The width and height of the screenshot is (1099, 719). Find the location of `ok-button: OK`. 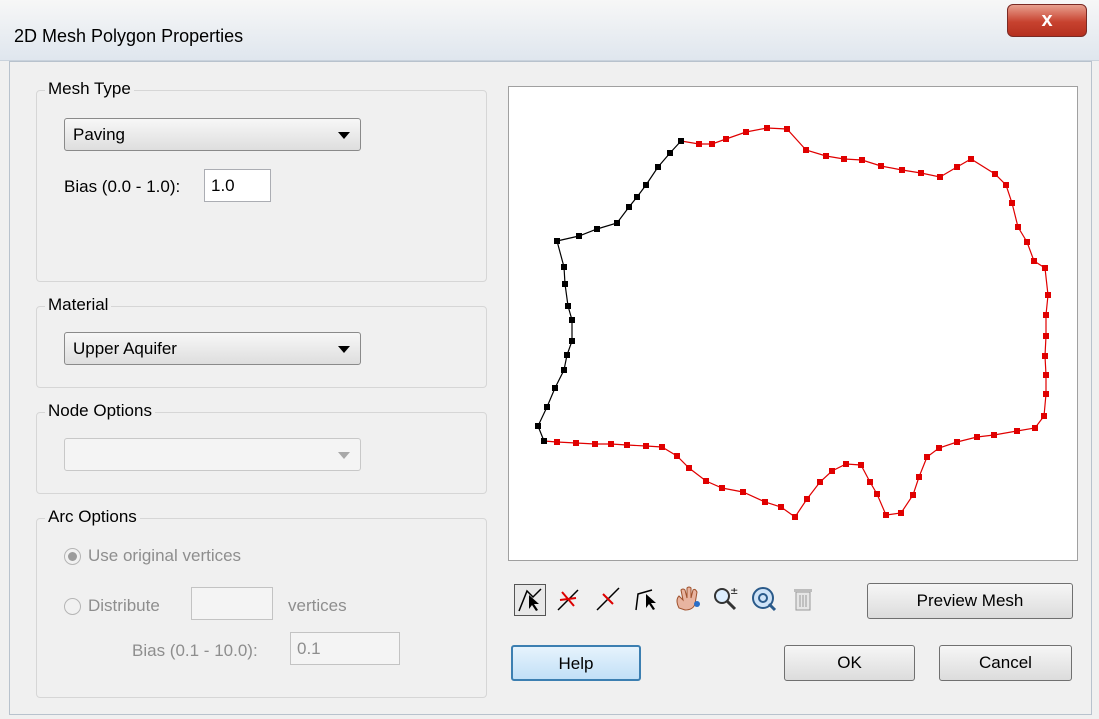

ok-button: OK is located at coordinates (849, 663).